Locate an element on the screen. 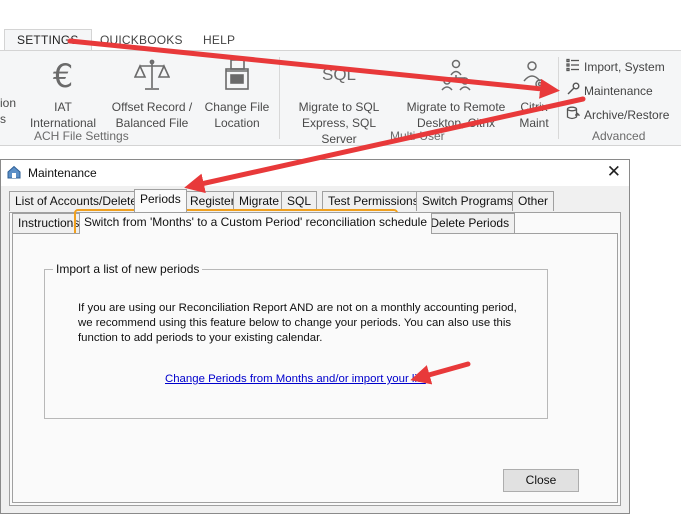 The image size is (681, 514). house-icon is located at coordinates (14, 173).